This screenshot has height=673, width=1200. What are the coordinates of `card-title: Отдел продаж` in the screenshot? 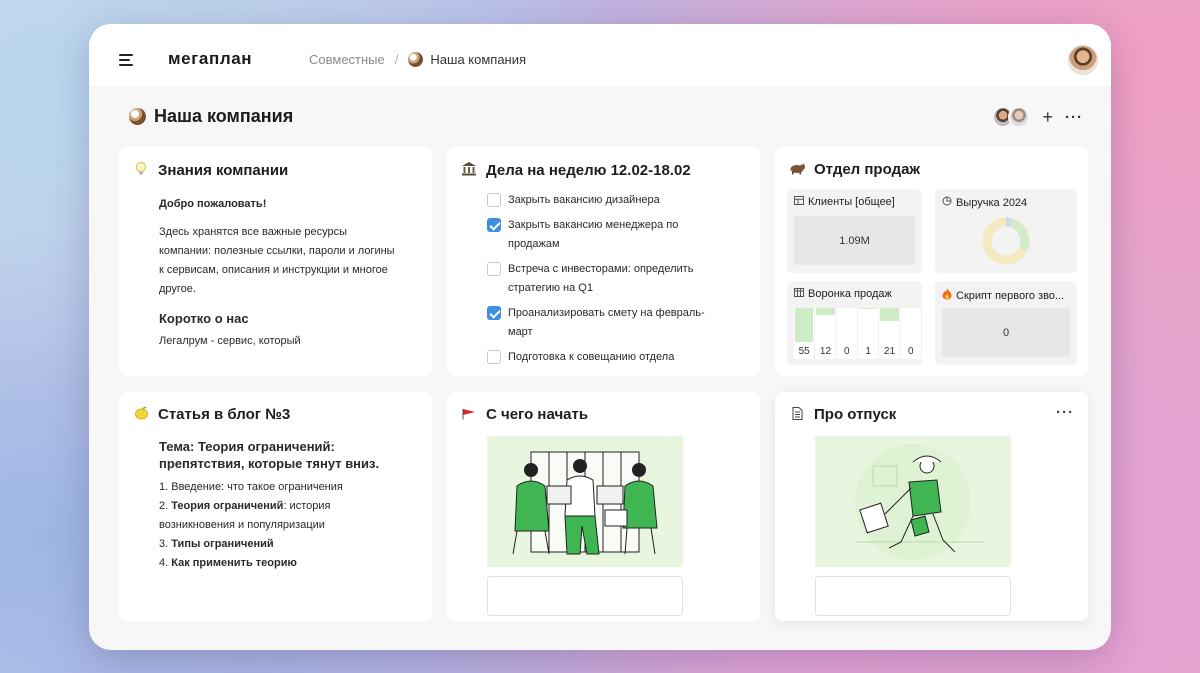 It's located at (867, 169).